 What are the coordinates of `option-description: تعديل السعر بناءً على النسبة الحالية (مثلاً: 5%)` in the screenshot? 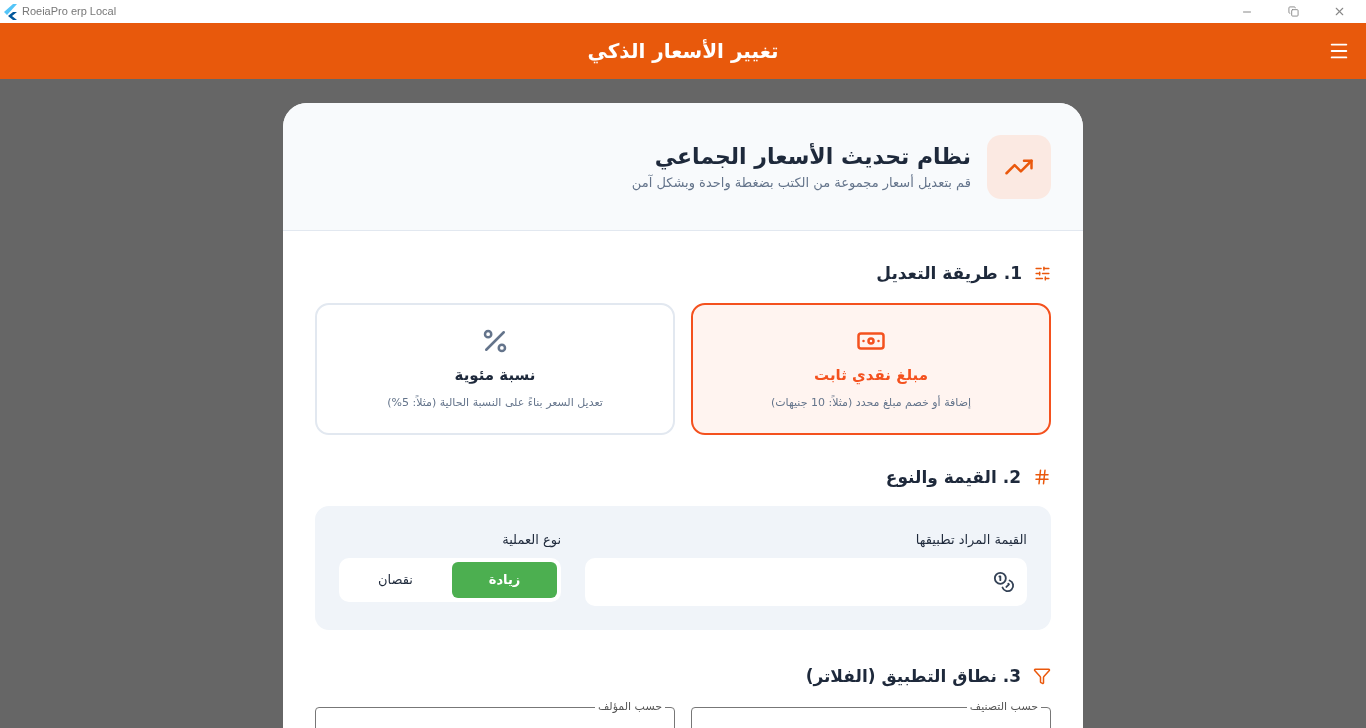 It's located at (495, 402).